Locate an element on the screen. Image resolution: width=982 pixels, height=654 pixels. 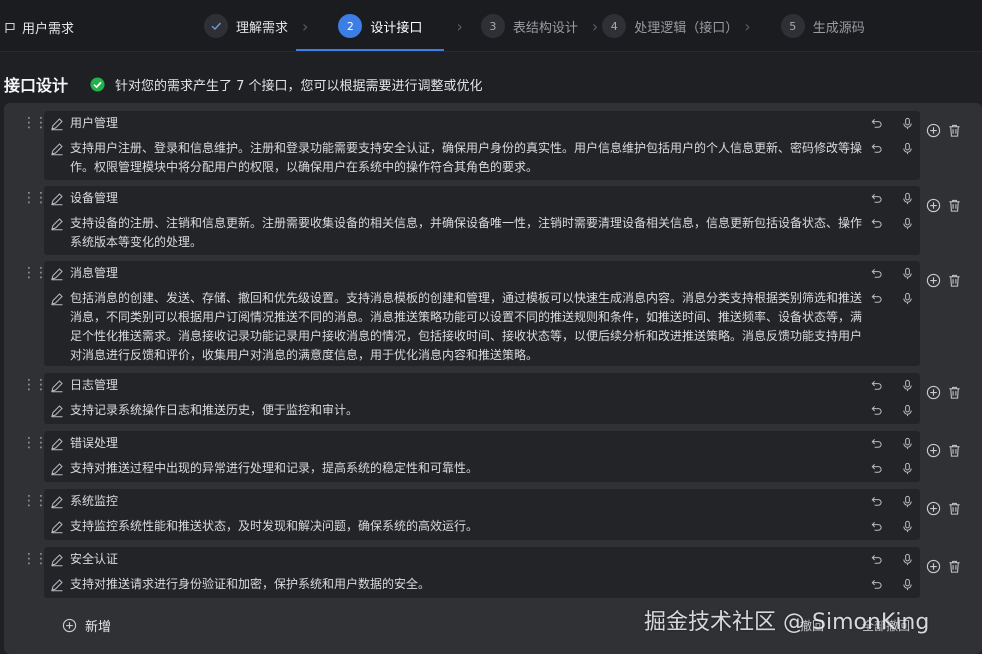
breadcrumb: 用户需求 is located at coordinates (39, 27).